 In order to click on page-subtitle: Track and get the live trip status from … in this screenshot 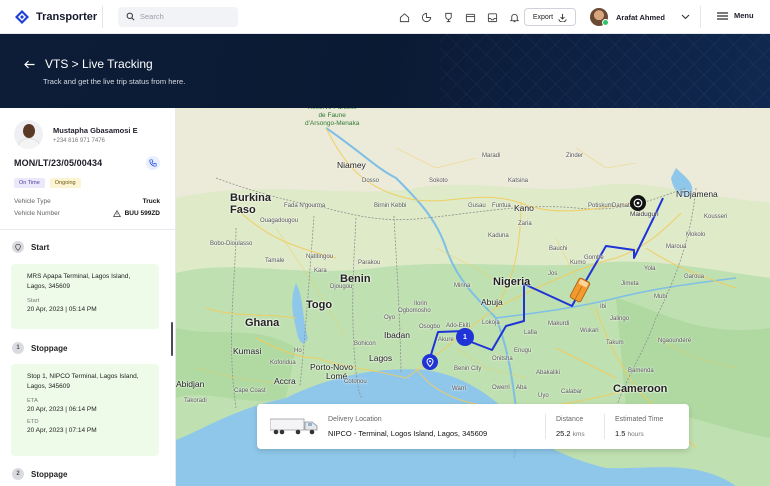, I will do `click(114, 81)`.